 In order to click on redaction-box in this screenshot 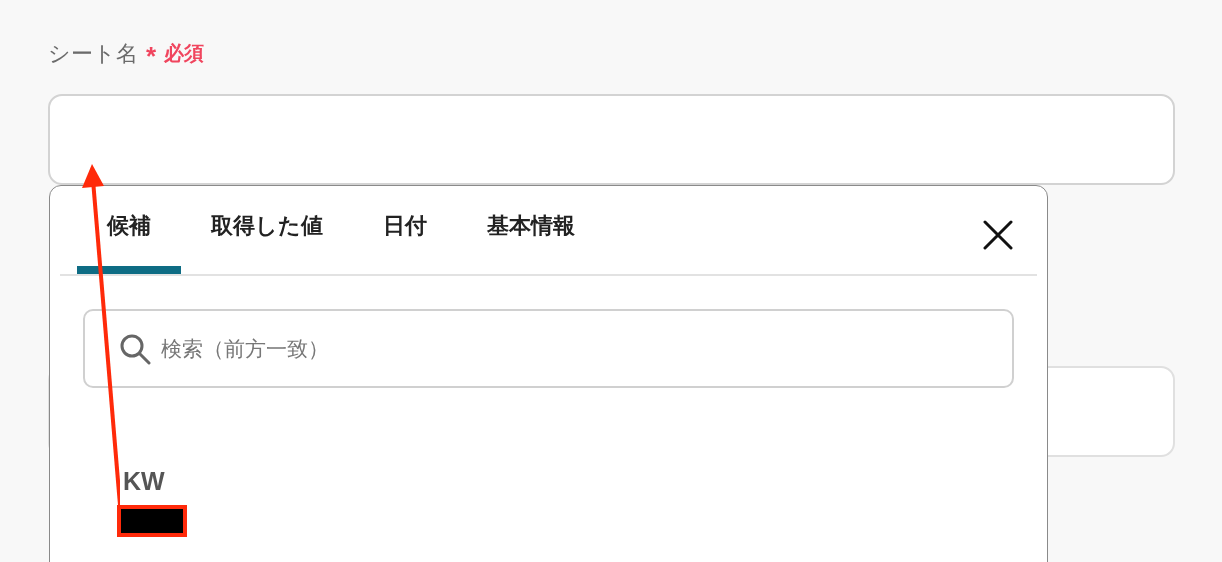, I will do `click(152, 521)`.